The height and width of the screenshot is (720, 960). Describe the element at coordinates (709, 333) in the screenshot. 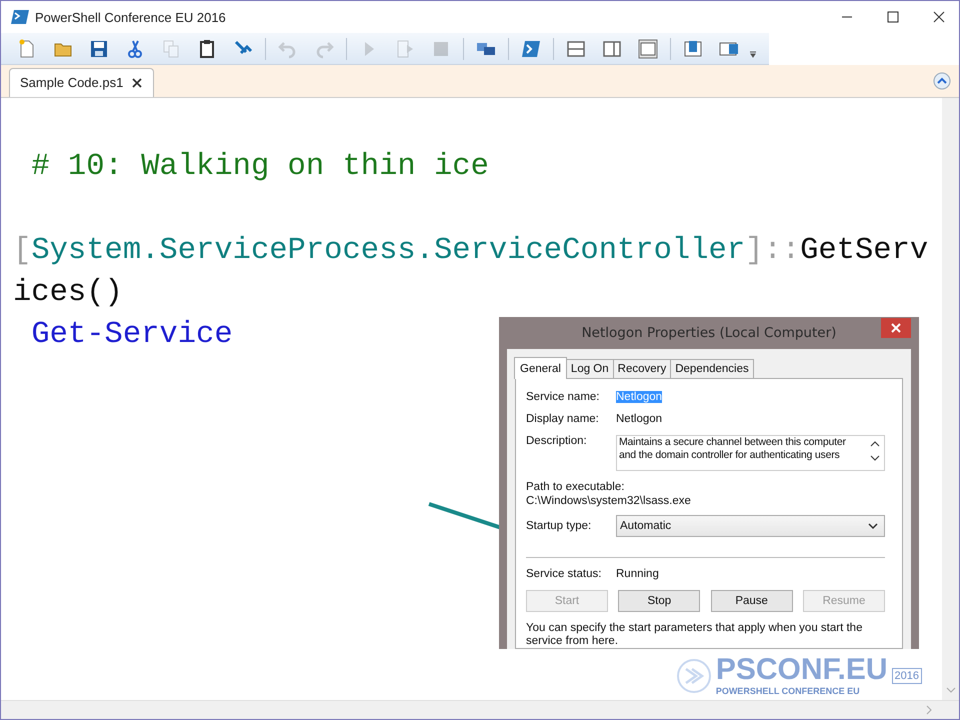

I see `dialog-title: Netlogon Properties (Local Computer)` at that location.